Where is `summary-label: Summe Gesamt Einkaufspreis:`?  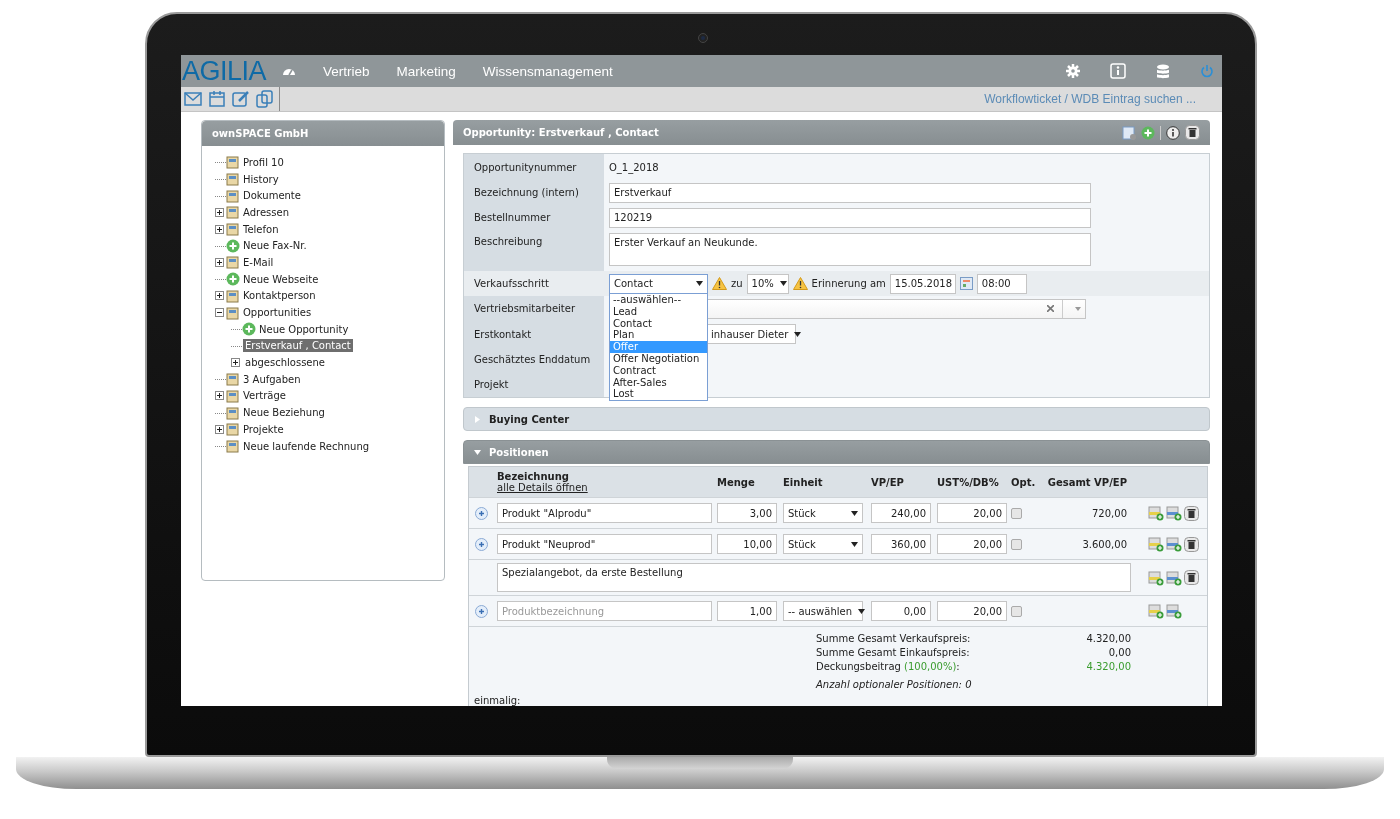 summary-label: Summe Gesamt Einkaufspreis: is located at coordinates (893, 653).